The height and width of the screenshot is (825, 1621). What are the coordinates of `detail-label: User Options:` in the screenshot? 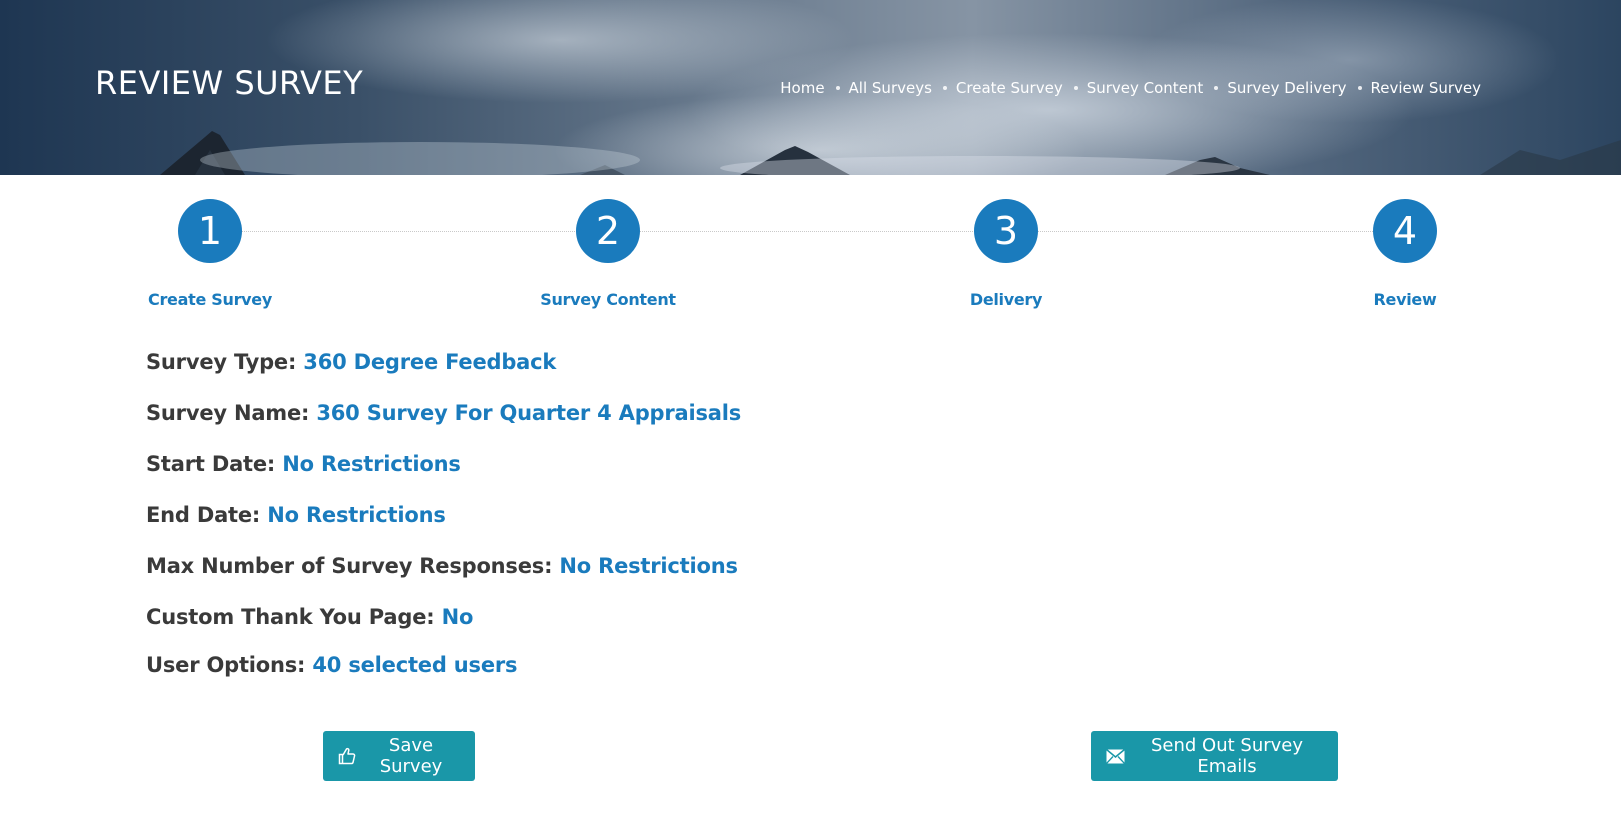 It's located at (226, 665).